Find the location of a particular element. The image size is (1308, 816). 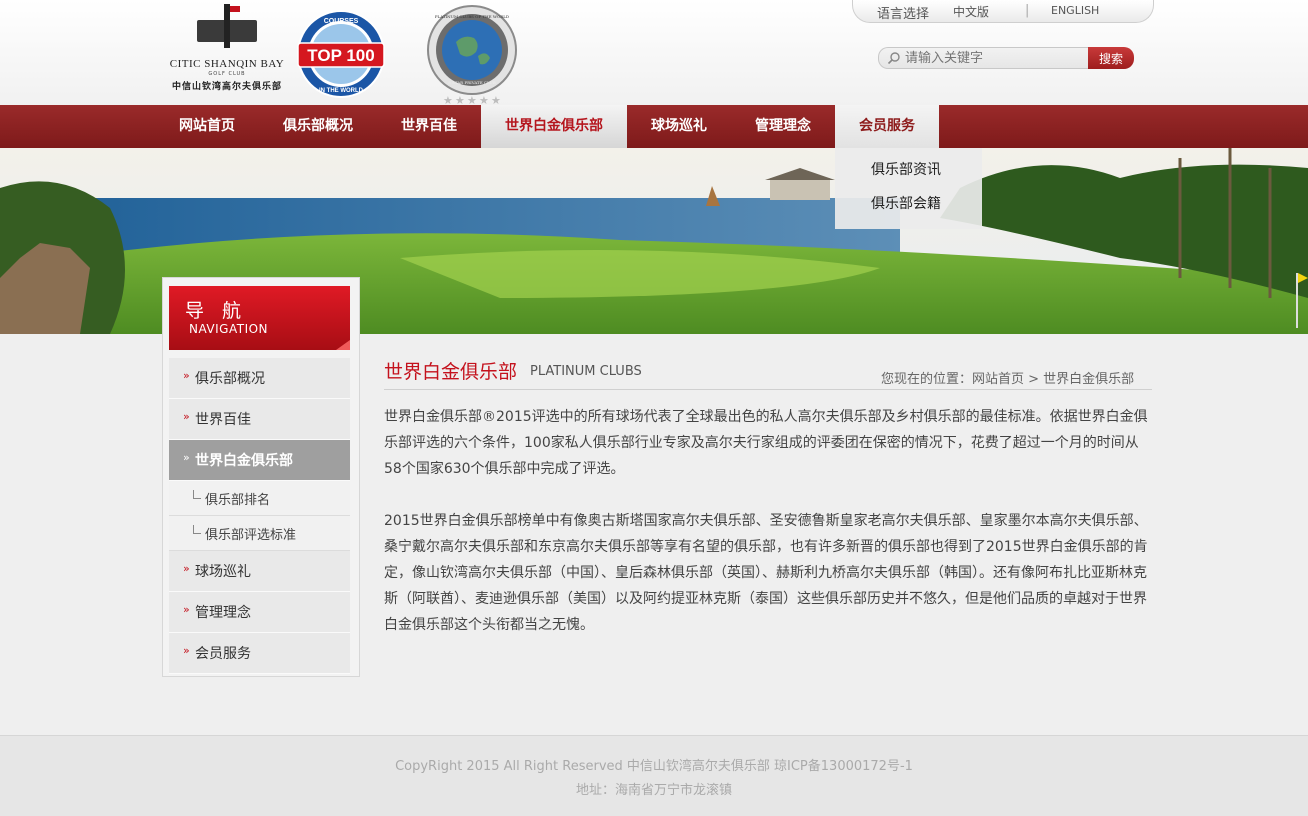

nav-item-management: 管理理念 is located at coordinates (783, 126).